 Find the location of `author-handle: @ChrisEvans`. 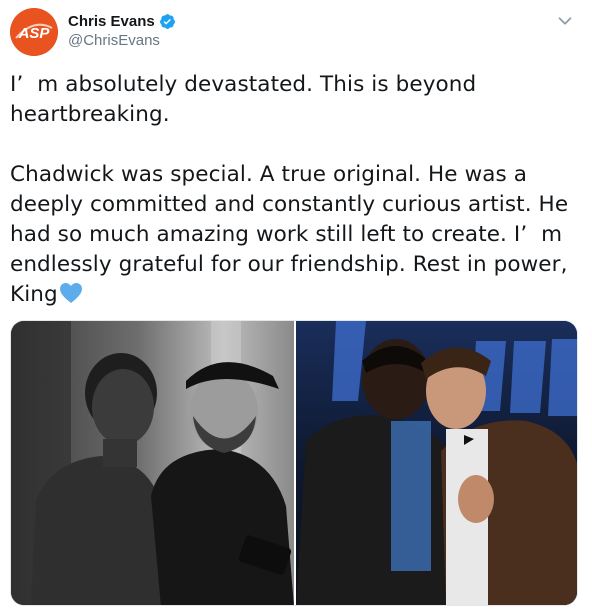

author-handle: @ChrisEvans is located at coordinates (122, 40).